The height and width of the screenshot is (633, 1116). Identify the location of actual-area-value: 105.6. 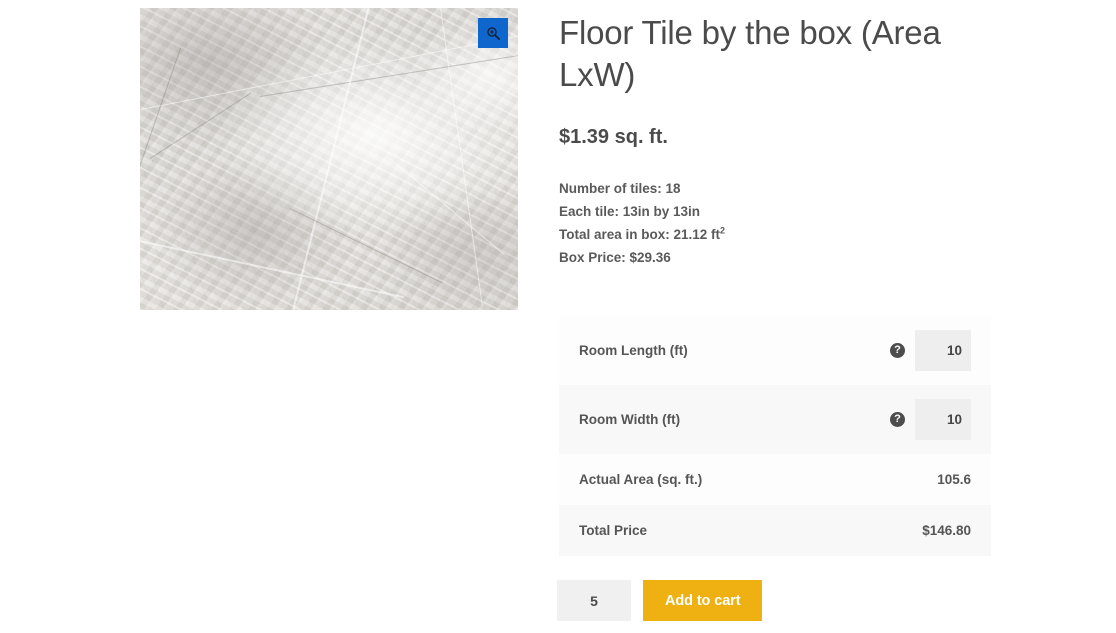
(954, 479).